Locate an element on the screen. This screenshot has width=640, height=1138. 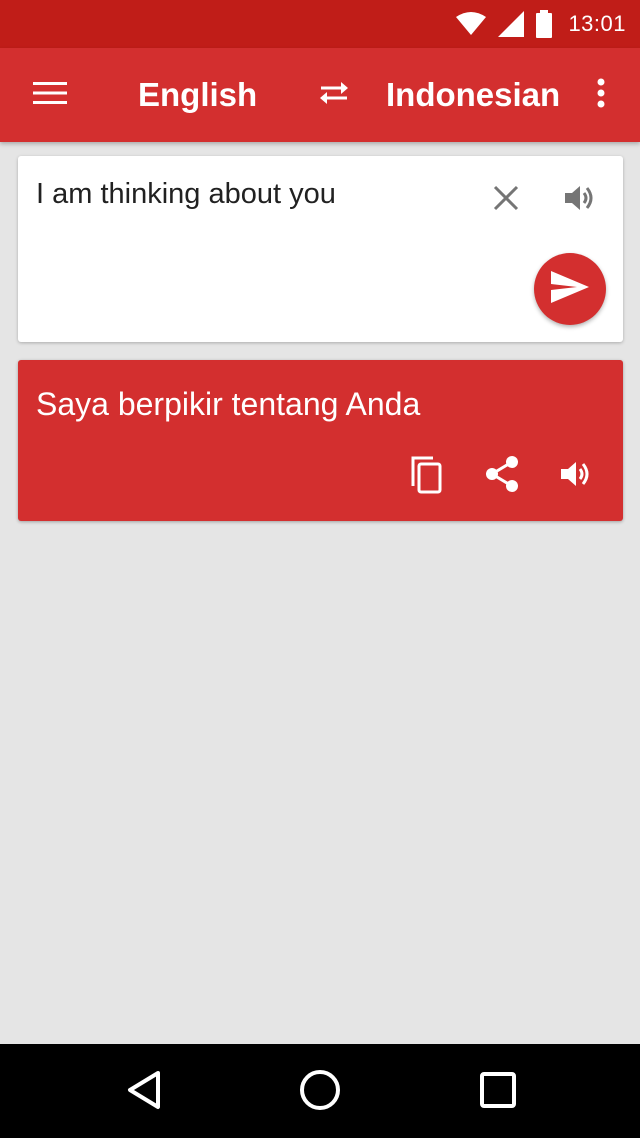
app-bar: English Indonesian is located at coordinates (320, 95).